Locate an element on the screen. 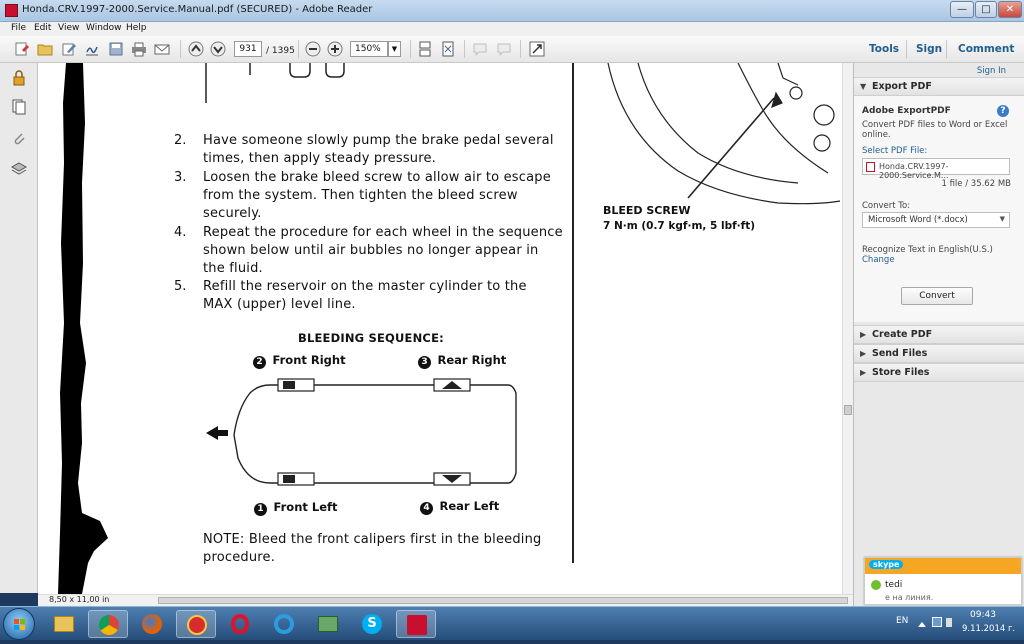  scrolling-mode-icon is located at coordinates (425, 49).